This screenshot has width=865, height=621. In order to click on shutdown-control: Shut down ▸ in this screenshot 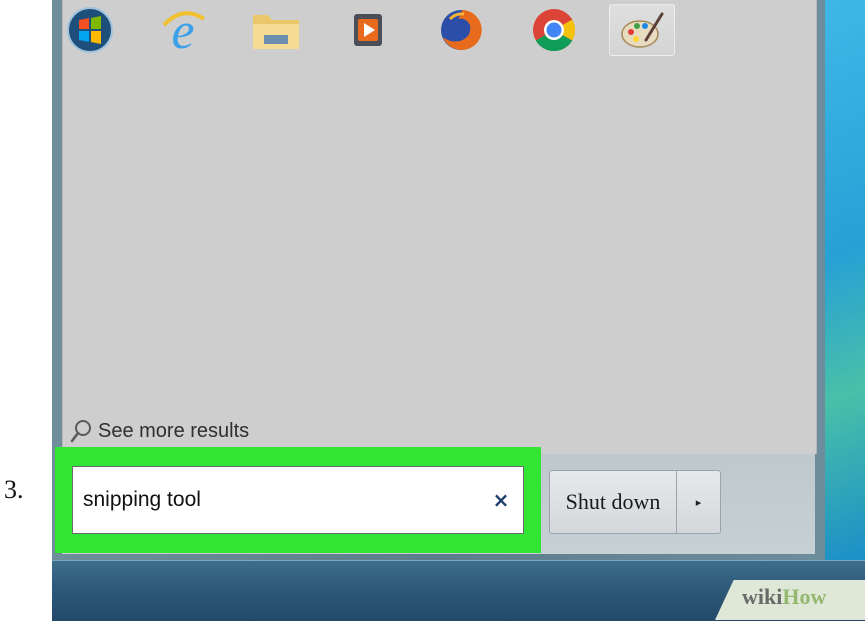, I will do `click(635, 502)`.